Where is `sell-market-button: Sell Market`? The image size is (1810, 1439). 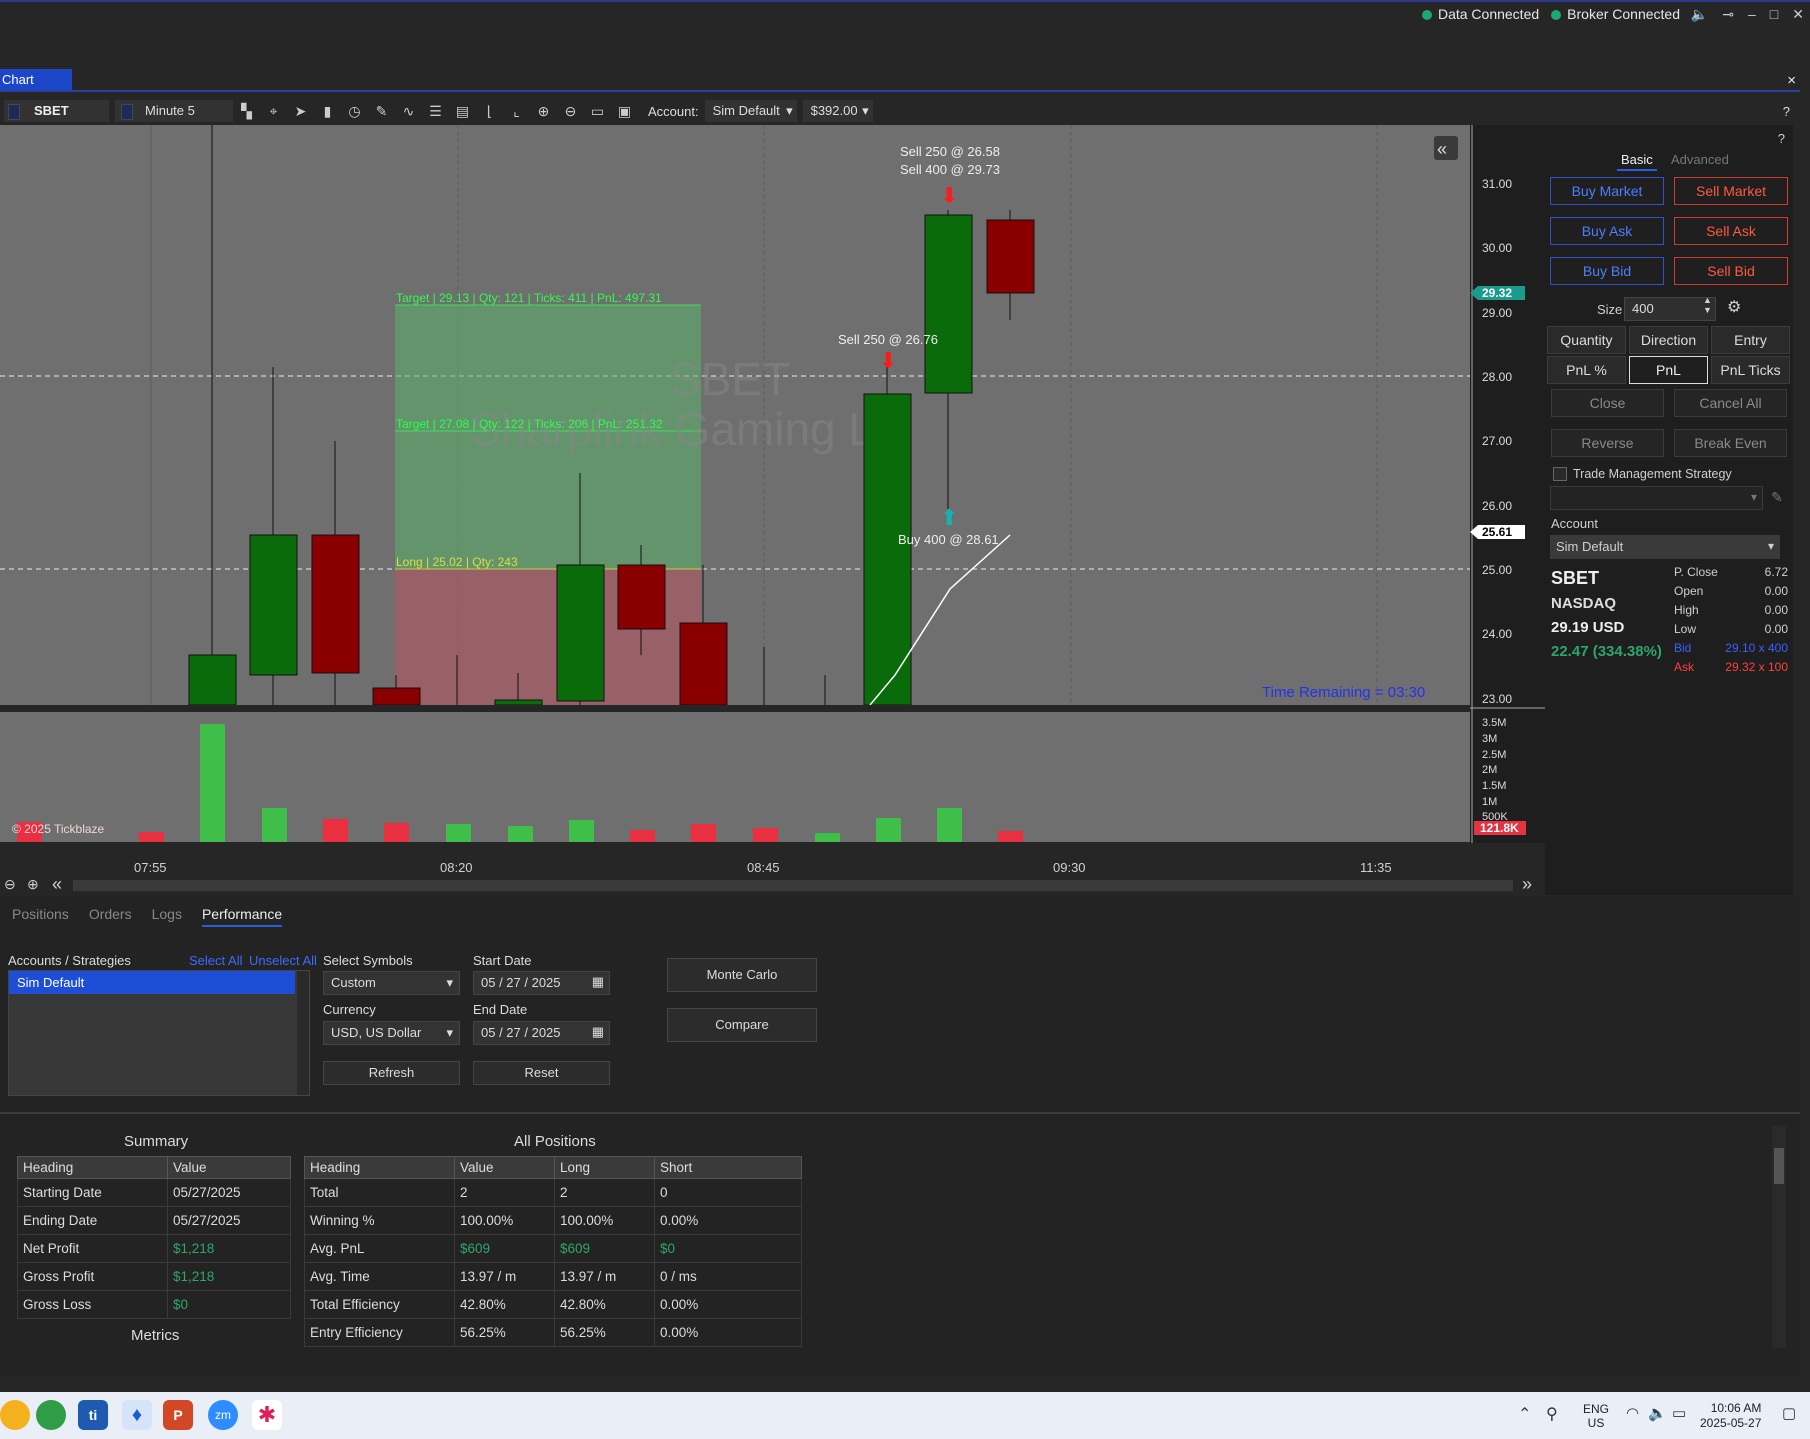 sell-market-button: Sell Market is located at coordinates (1731, 191).